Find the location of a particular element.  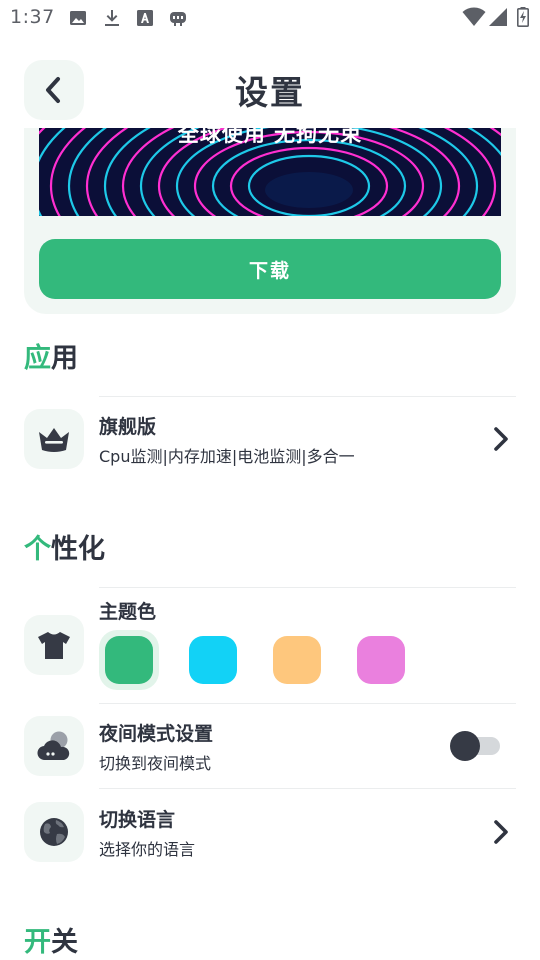

game-controller-icon is located at coordinates (178, 19).